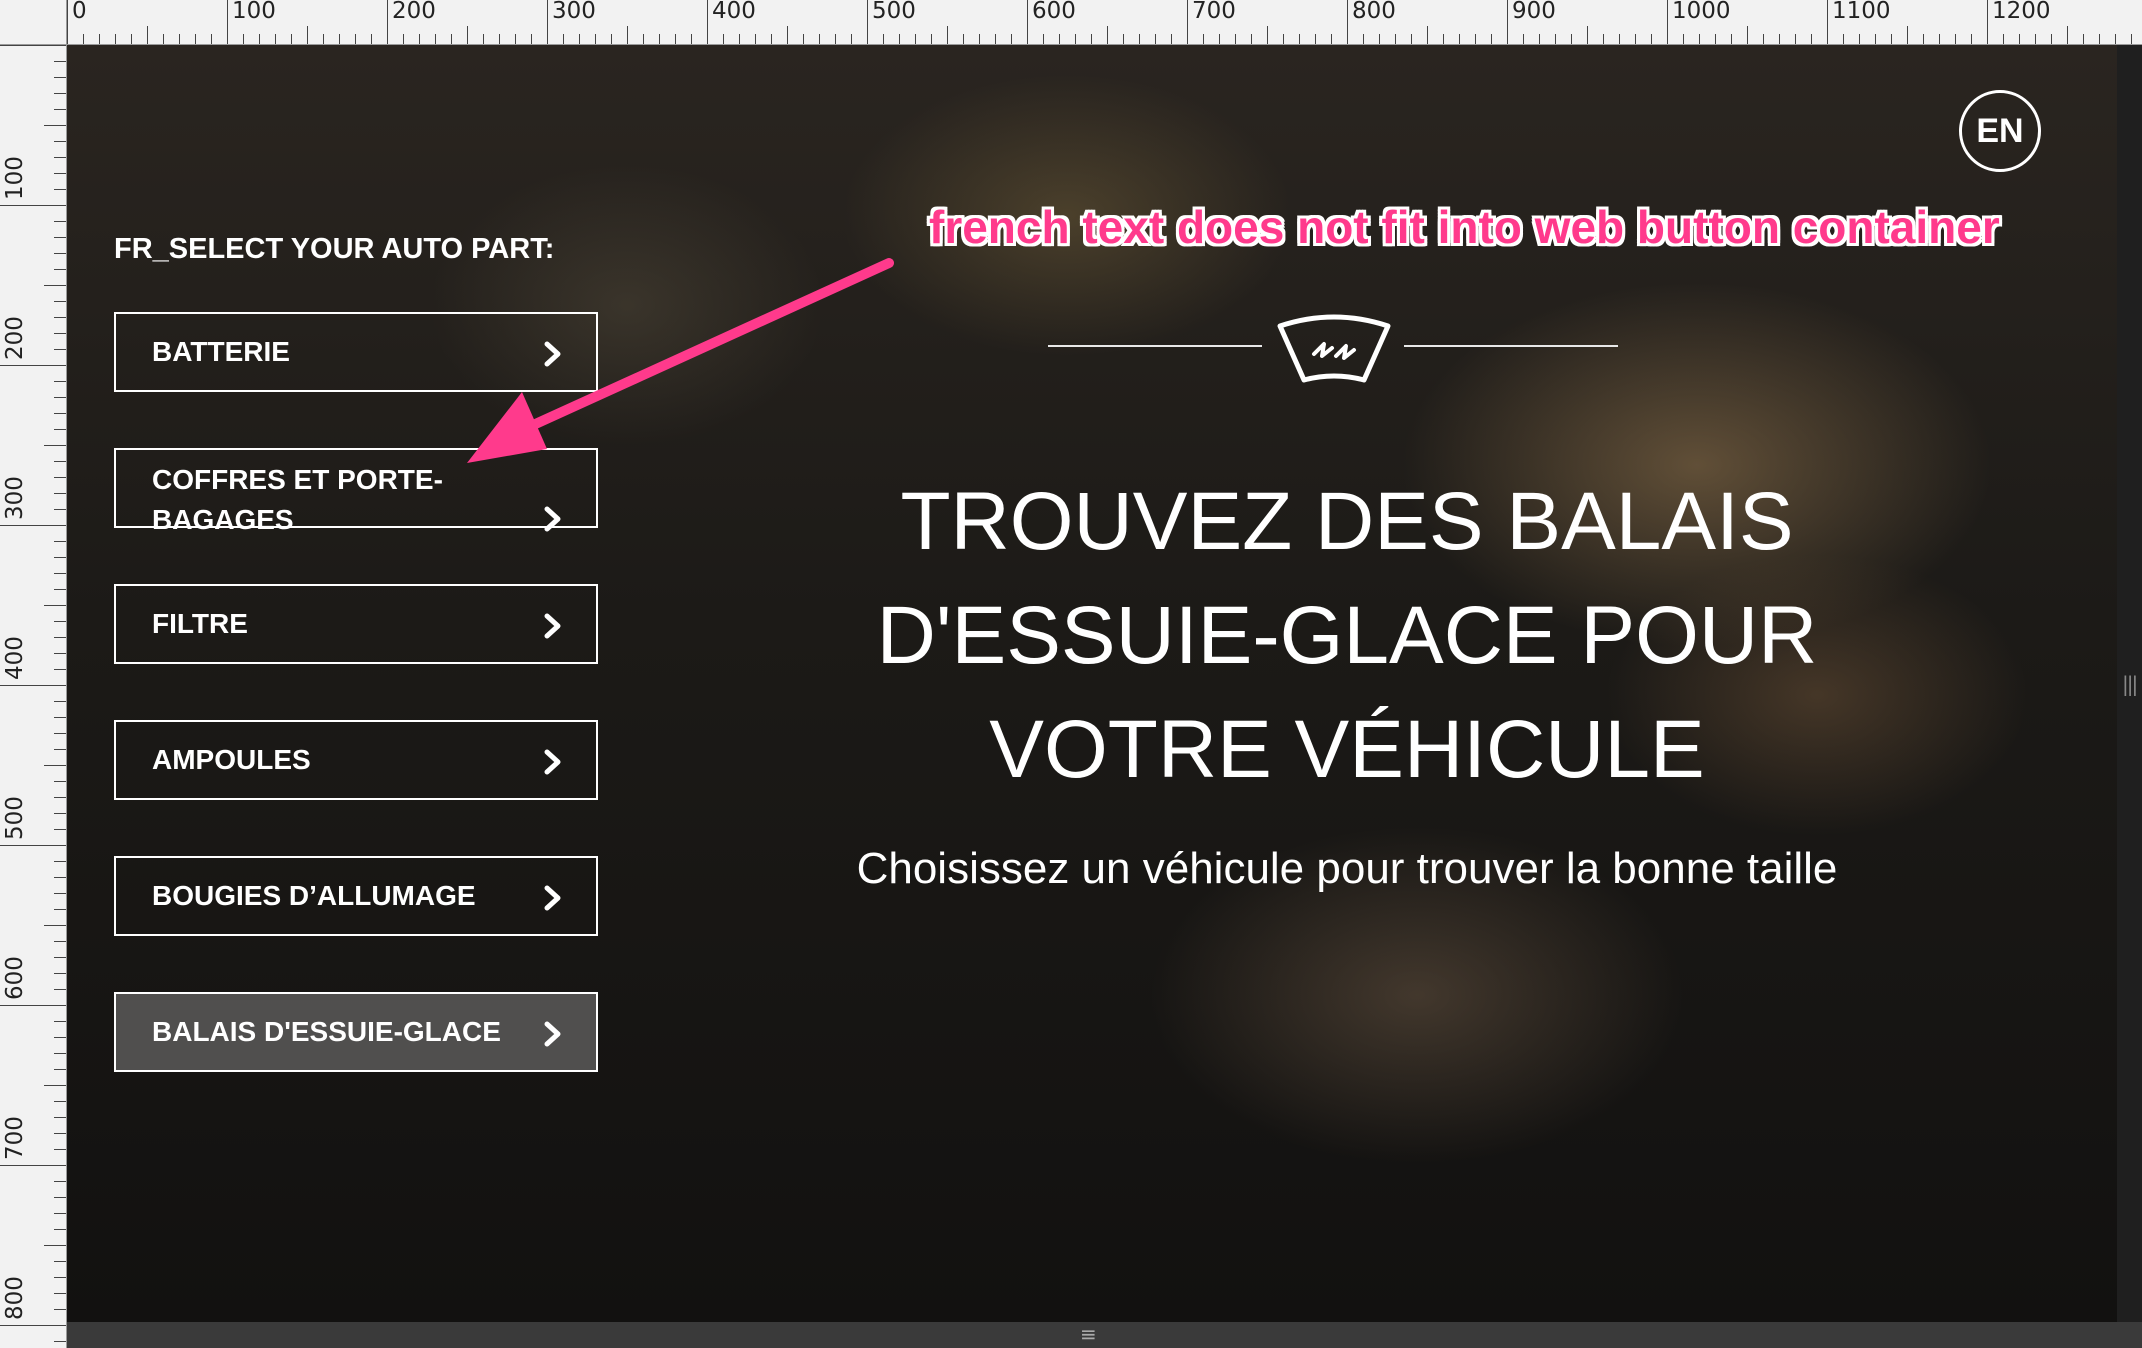  I want to click on part-button-batterie: BATTERIE, so click(356, 352).